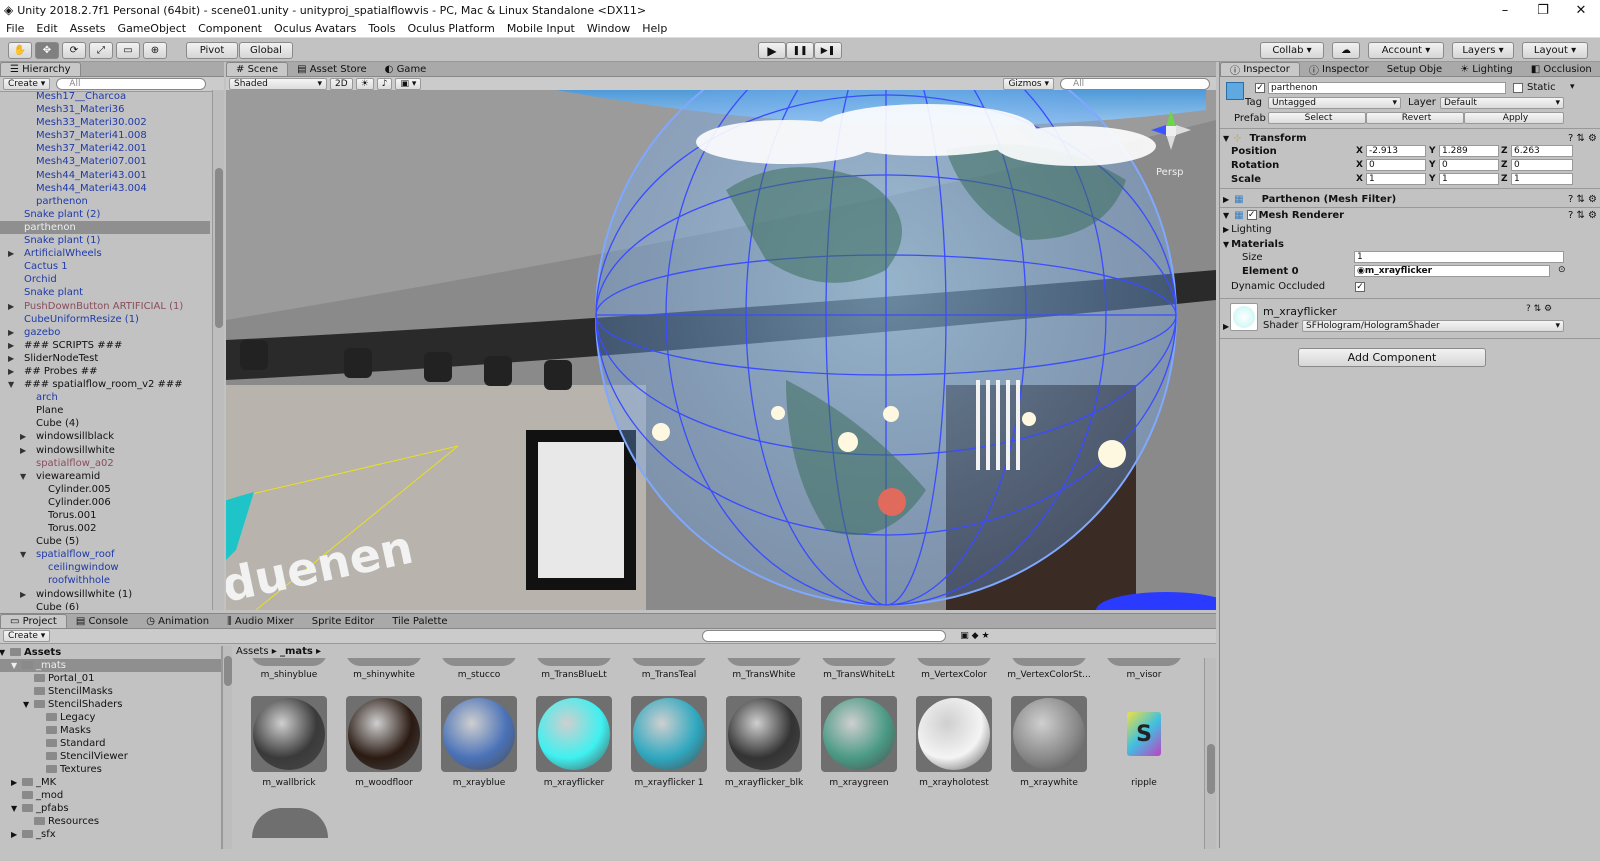 The width and height of the screenshot is (1600, 861). What do you see at coordinates (1334, 103) in the screenshot?
I see `tag-dropdown: Untagged ▾` at bounding box center [1334, 103].